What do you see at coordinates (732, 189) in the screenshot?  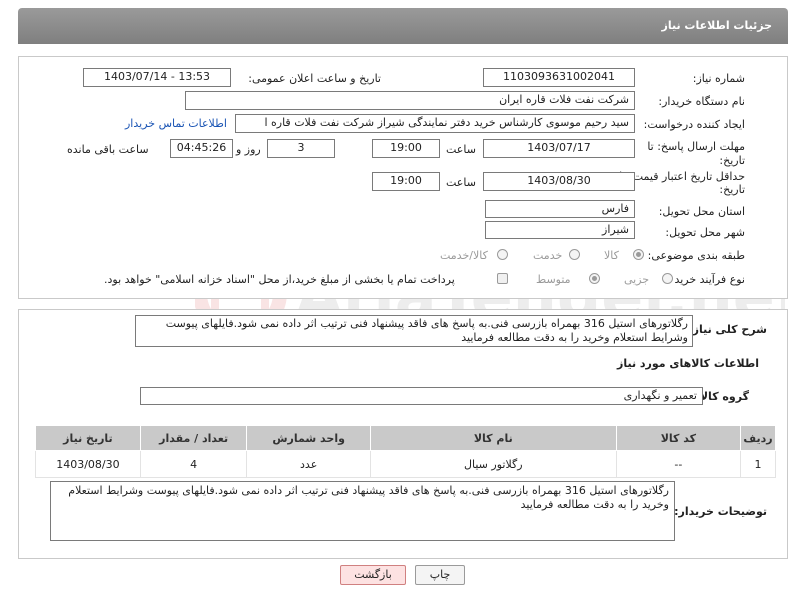 I see `validity-label-2: تاریخ:` at bounding box center [732, 189].